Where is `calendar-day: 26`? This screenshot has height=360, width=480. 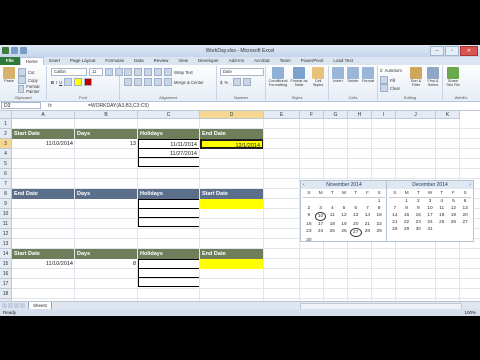
calendar-day: 26 is located at coordinates (454, 222).